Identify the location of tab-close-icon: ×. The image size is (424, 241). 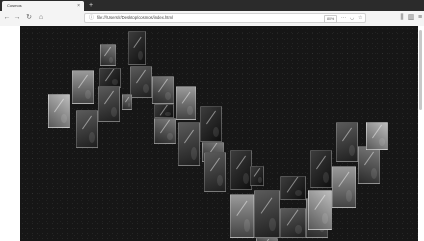
(78, 6).